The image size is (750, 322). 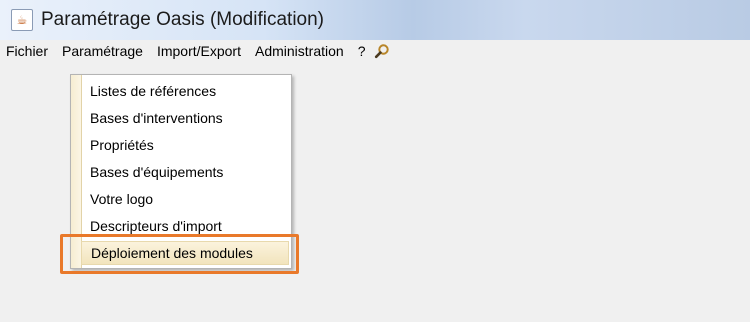 I want to click on java-cup-icon: ☕, so click(x=22, y=20).